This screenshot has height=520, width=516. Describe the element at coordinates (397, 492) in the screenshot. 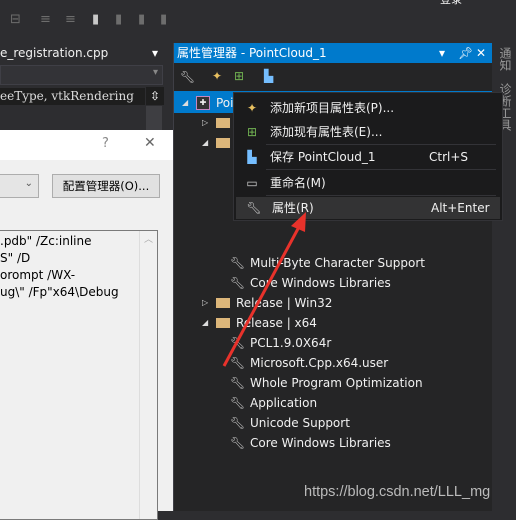

I see `watermark: https://blog.csdn.net/LLL_mg` at that location.